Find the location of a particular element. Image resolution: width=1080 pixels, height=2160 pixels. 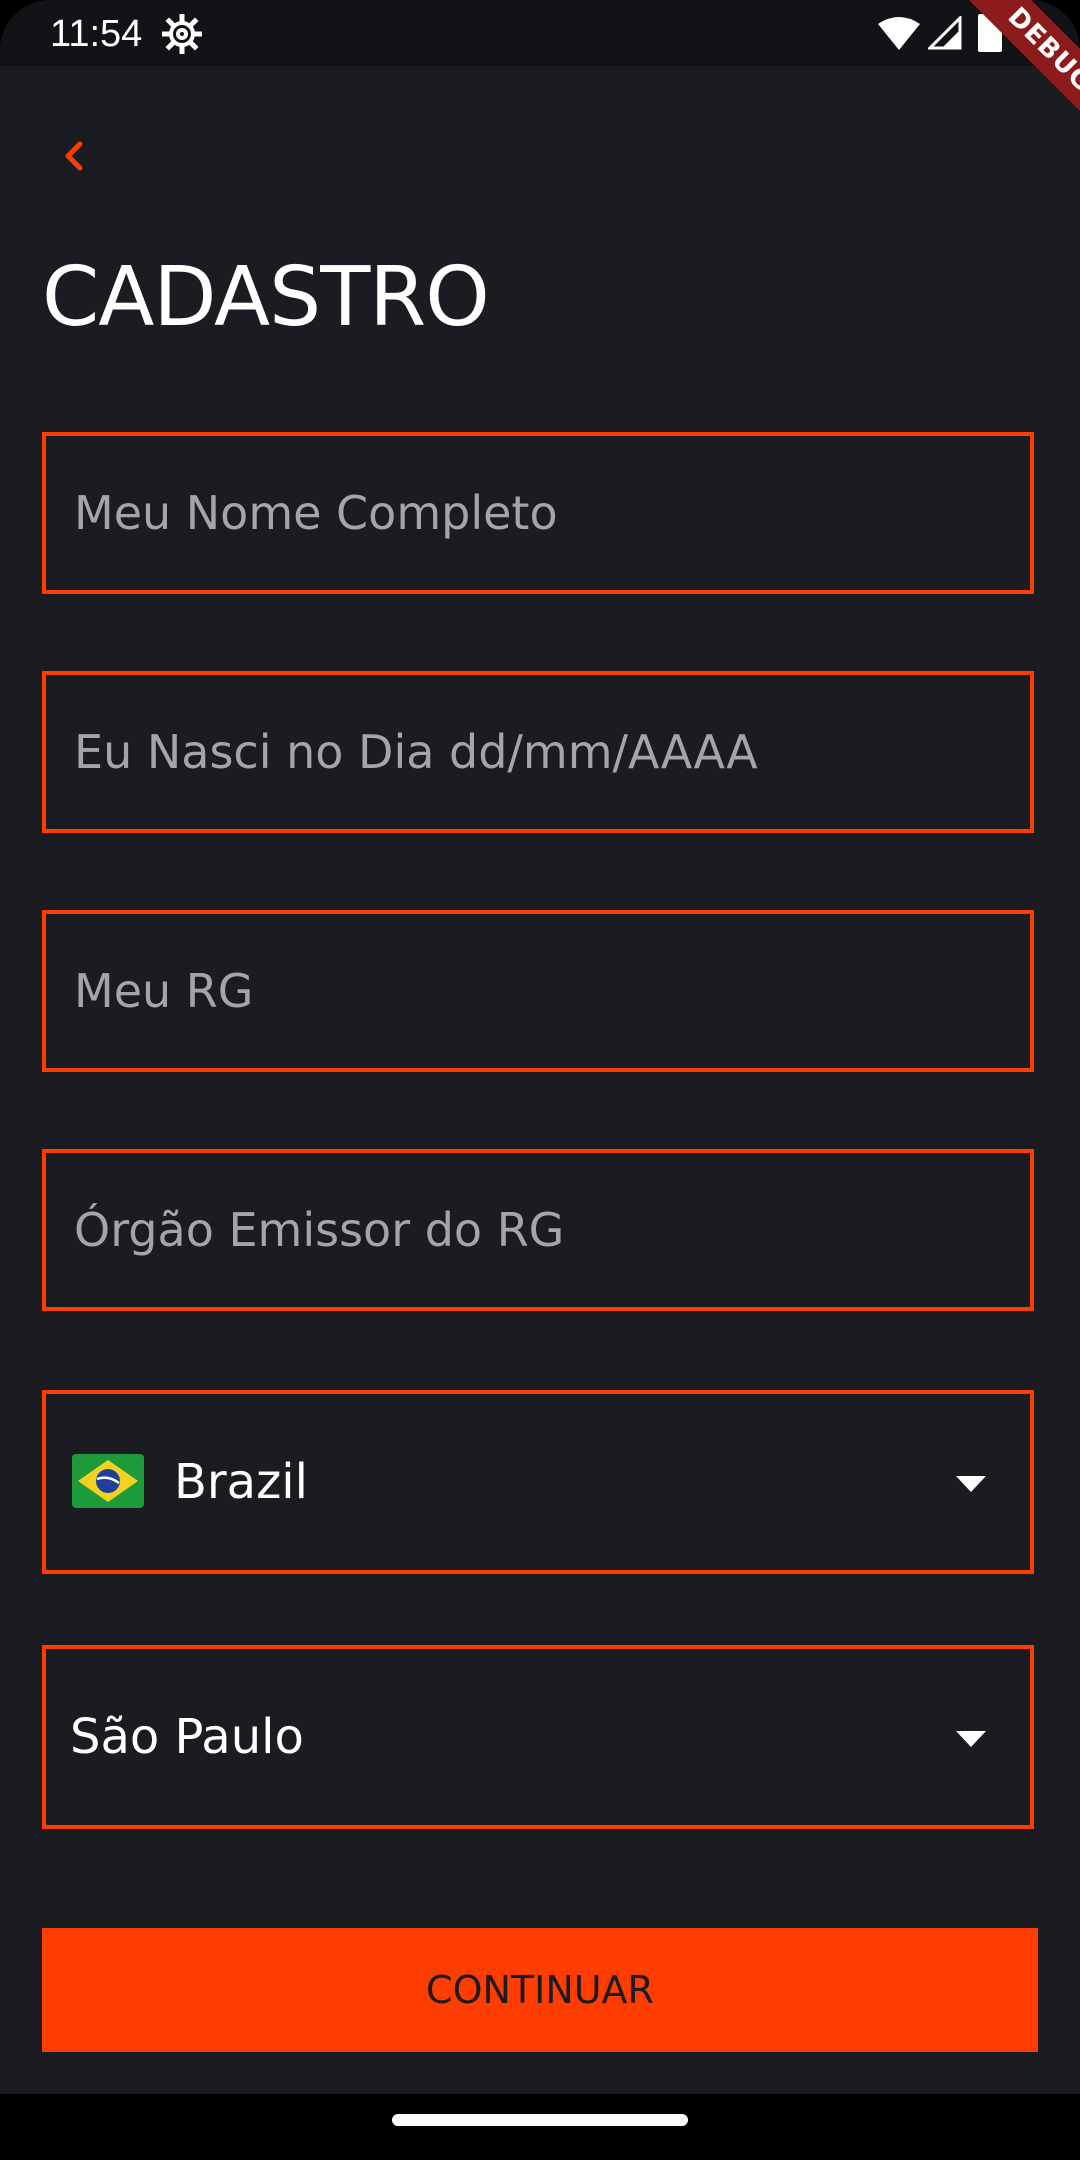

system-nav-bar is located at coordinates (540, 2127).